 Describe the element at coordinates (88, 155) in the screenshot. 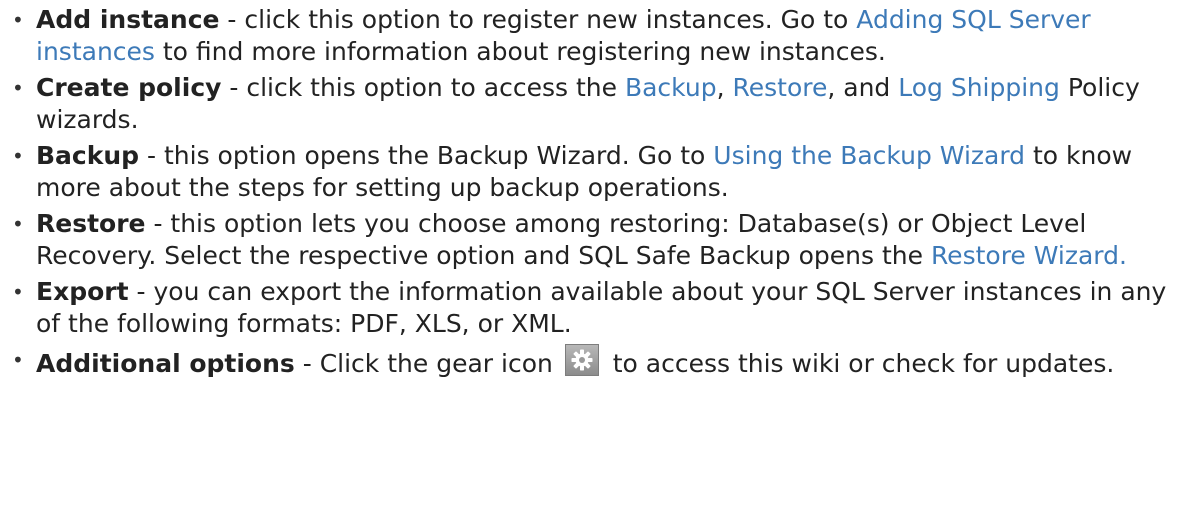

I see `item-title: Backup` at that location.